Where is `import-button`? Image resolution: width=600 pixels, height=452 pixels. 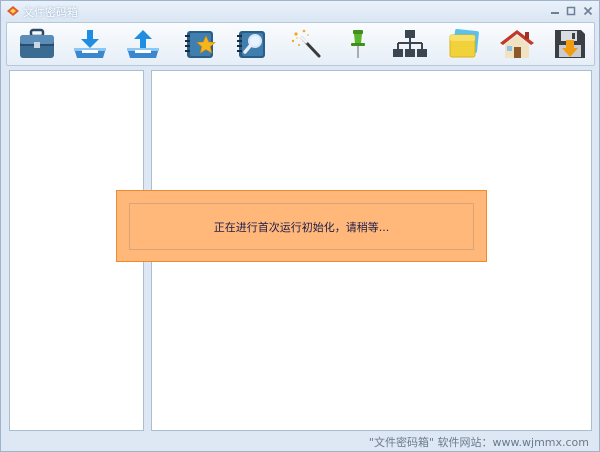
import-button is located at coordinates (90, 44).